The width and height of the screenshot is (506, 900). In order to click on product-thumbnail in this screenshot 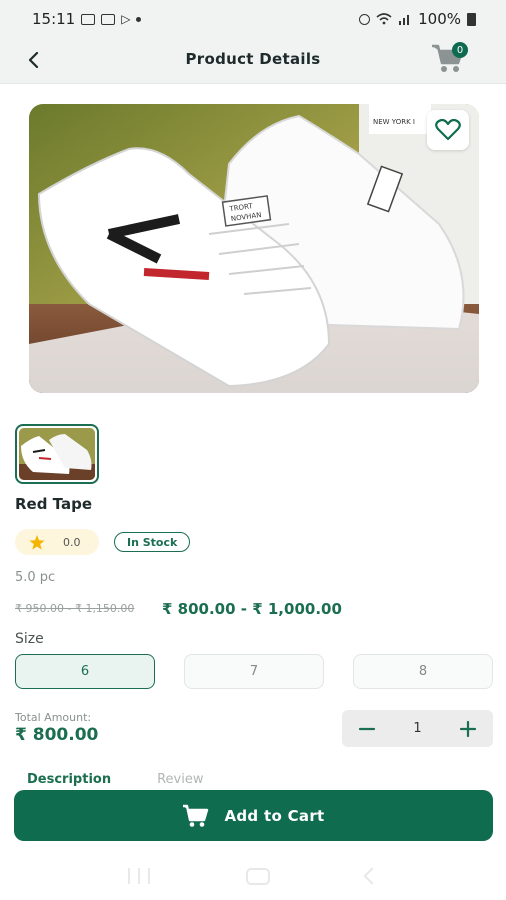, I will do `click(57, 454)`.